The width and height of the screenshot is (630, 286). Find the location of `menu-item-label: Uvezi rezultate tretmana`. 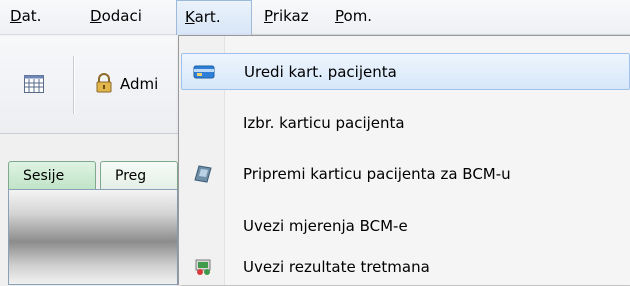

menu-item-label: Uvezi rezultate tretmana is located at coordinates (336, 267).